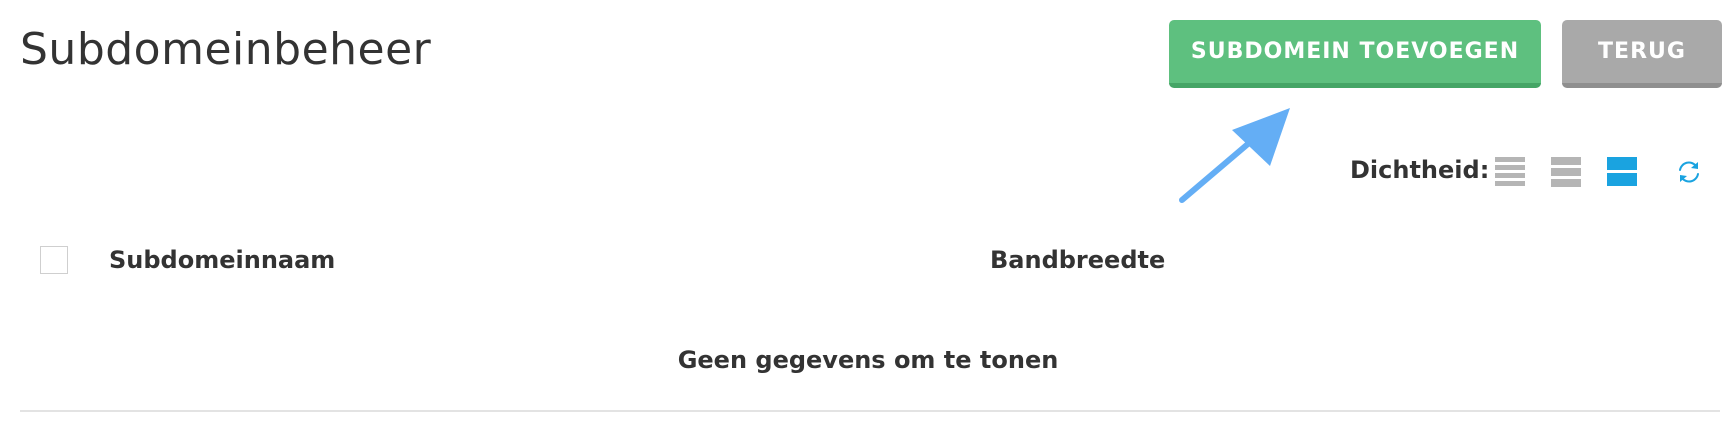 The image size is (1736, 432). What do you see at coordinates (1689, 172) in the screenshot?
I see `refresh-icon` at bounding box center [1689, 172].